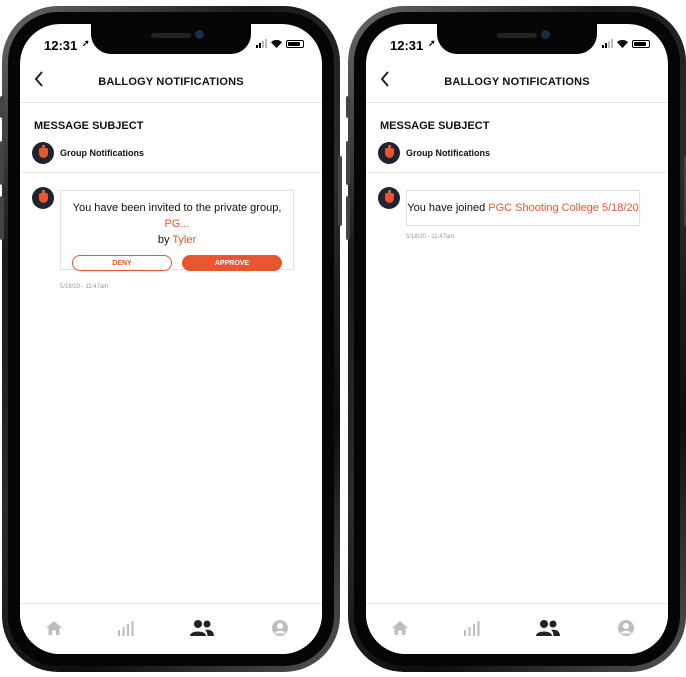  What do you see at coordinates (163, 240) in the screenshot?
I see `by-label: by` at bounding box center [163, 240].